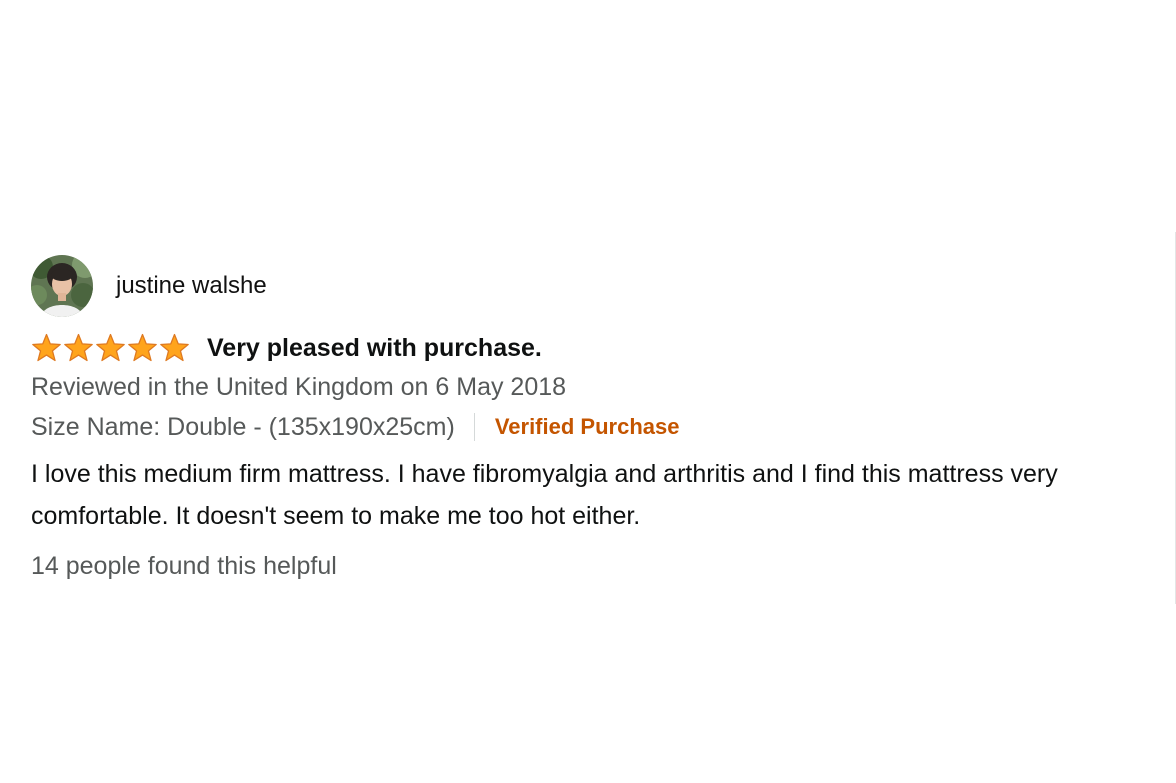 This screenshot has width=1176, height=783. Describe the element at coordinates (601, 348) in the screenshot. I see `review-title-row: Very pleased with purchase.` at that location.